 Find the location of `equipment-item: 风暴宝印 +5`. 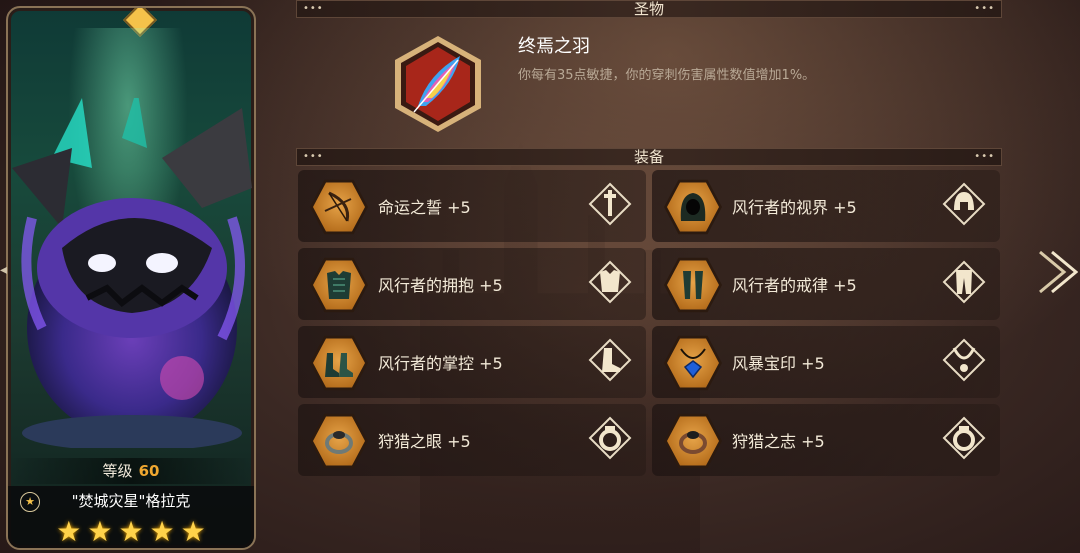

equipment-item: 风暴宝印 +5 is located at coordinates (826, 362).